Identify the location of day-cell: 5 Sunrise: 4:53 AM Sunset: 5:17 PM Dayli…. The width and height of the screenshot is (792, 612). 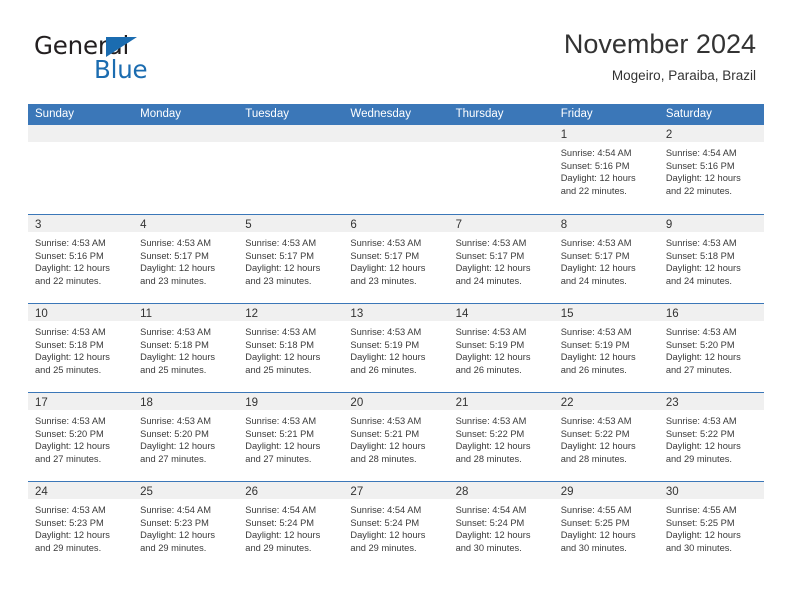
(291, 259).